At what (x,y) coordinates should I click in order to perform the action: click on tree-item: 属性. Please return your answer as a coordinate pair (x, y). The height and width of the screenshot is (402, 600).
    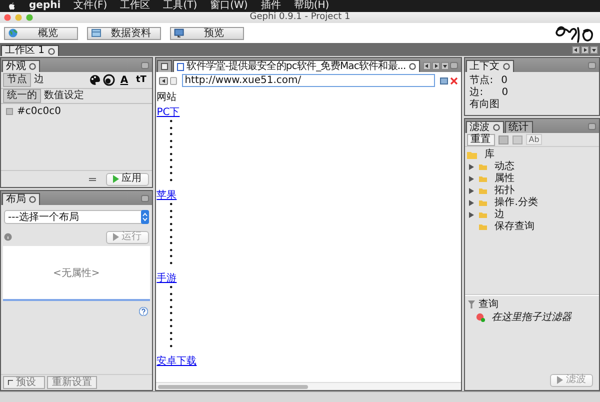
    Looking at the image, I should click on (531, 179).